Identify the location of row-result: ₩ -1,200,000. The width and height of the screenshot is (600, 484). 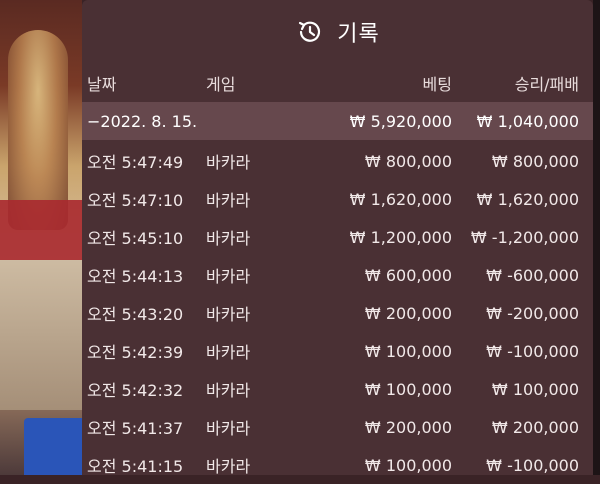
(524, 237).